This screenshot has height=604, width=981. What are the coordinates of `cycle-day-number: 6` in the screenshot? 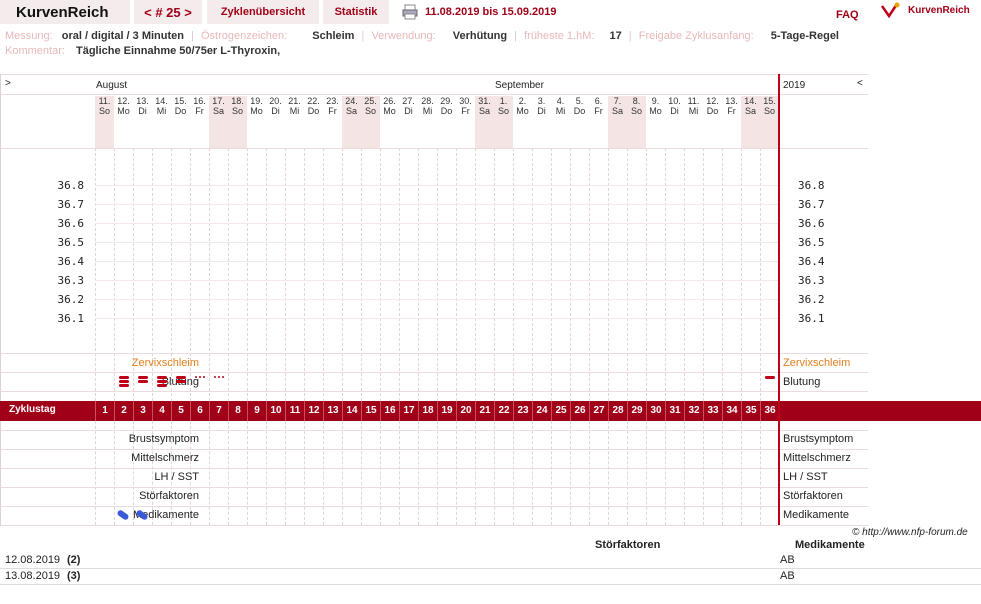 It's located at (199, 411).